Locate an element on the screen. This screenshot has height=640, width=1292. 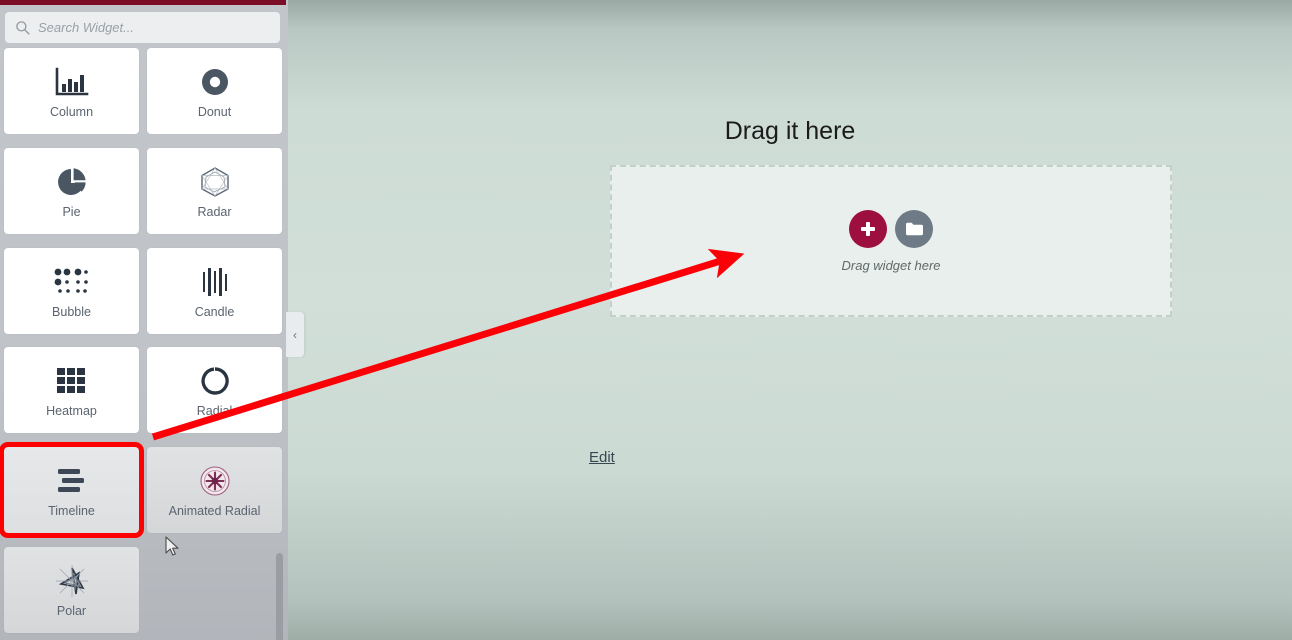
widget-cell-radar: Radar is located at coordinates (214, 190).